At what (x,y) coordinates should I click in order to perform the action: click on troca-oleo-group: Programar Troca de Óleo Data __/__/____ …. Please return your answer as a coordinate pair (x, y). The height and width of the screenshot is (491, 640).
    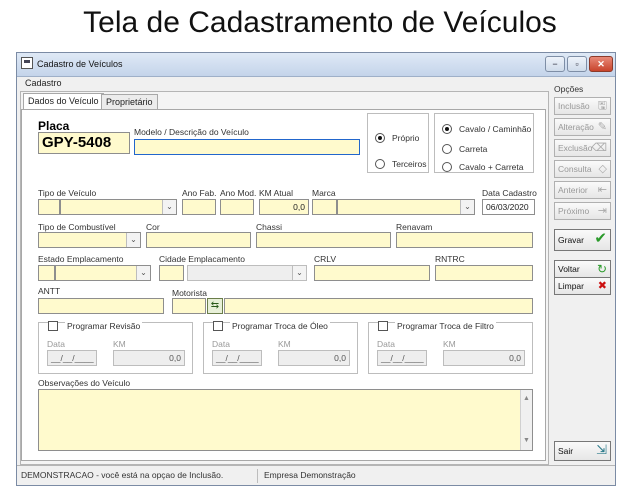
    Looking at the image, I should click on (280, 347).